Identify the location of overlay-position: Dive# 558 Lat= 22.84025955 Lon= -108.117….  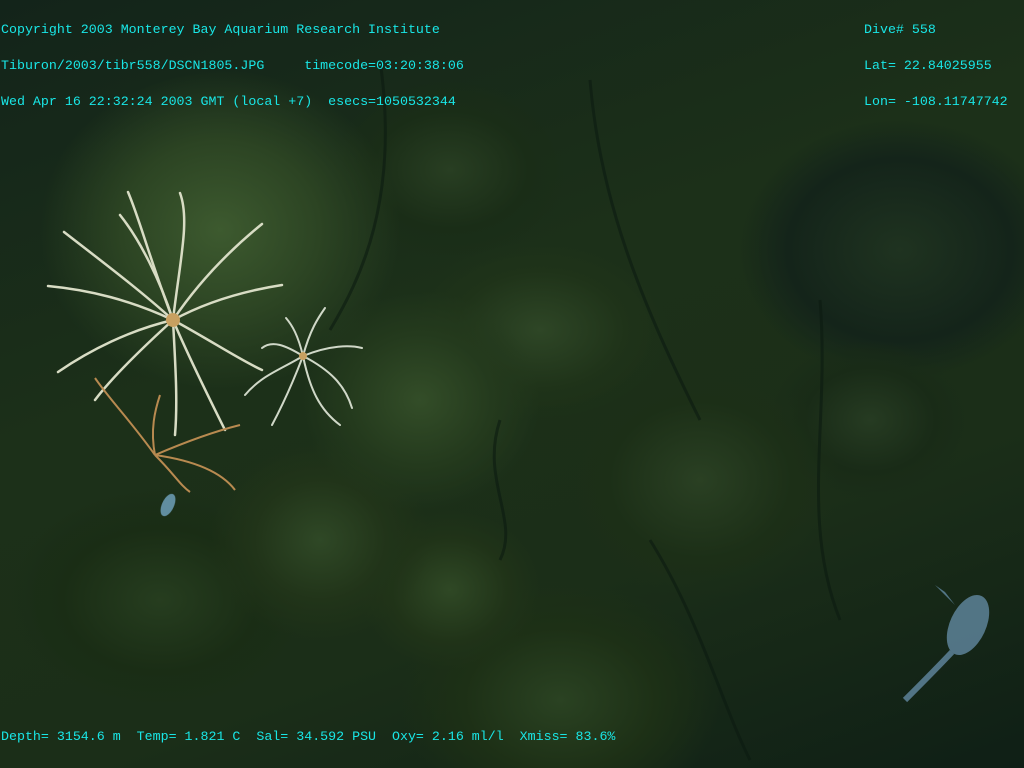
(936, 66).